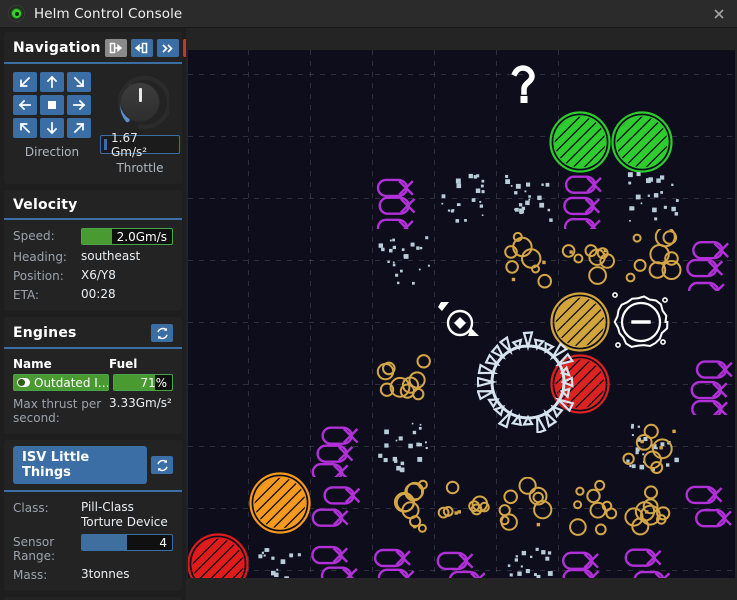  I want to click on mass-row: Mass: 3tonnes, so click(93, 574).